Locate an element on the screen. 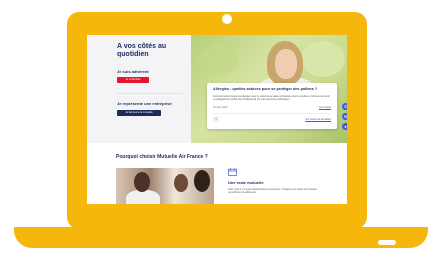  why-title: Pourquoi choisir Mutuelle Air France ? is located at coordinates (162, 157).